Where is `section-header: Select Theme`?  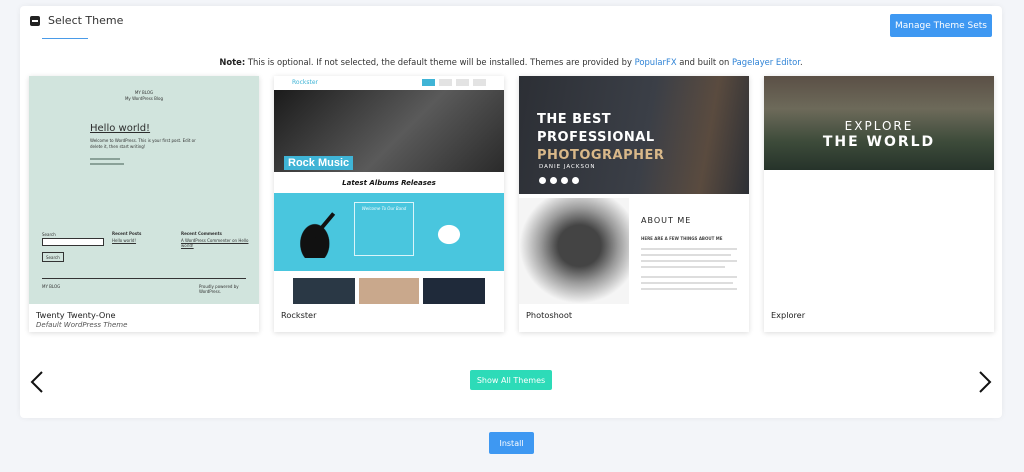 section-header: Select Theme is located at coordinates (76, 20).